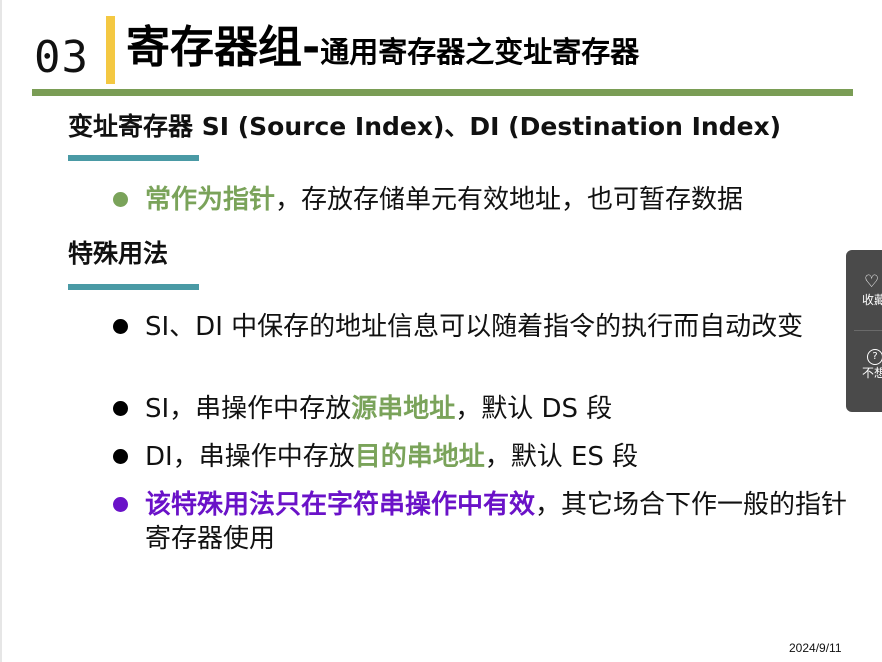  Describe the element at coordinates (210, 200) in the screenshot. I see `bullet-highlight: 常作为指针` at that location.